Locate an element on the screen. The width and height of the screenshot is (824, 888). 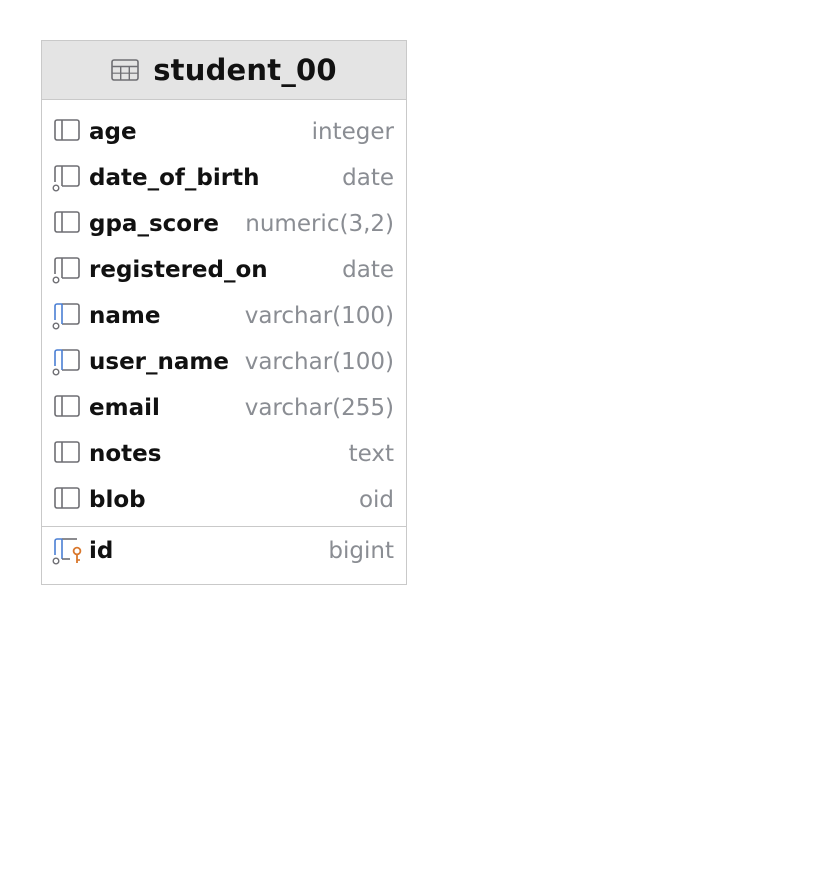
column-name: name is located at coordinates (125, 316).